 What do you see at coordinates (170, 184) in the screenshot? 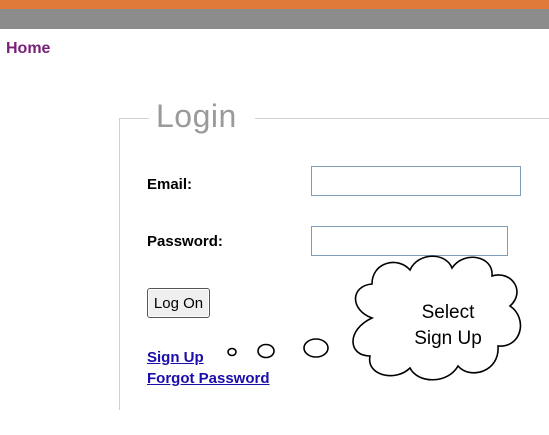
I see `email-label: Email:` at bounding box center [170, 184].